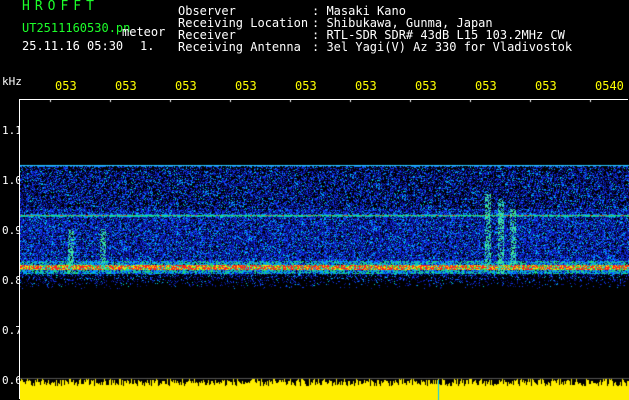 The height and width of the screenshot is (400, 629). What do you see at coordinates (12, 330) in the screenshot?
I see `y-tick: 0.7` at bounding box center [12, 330].